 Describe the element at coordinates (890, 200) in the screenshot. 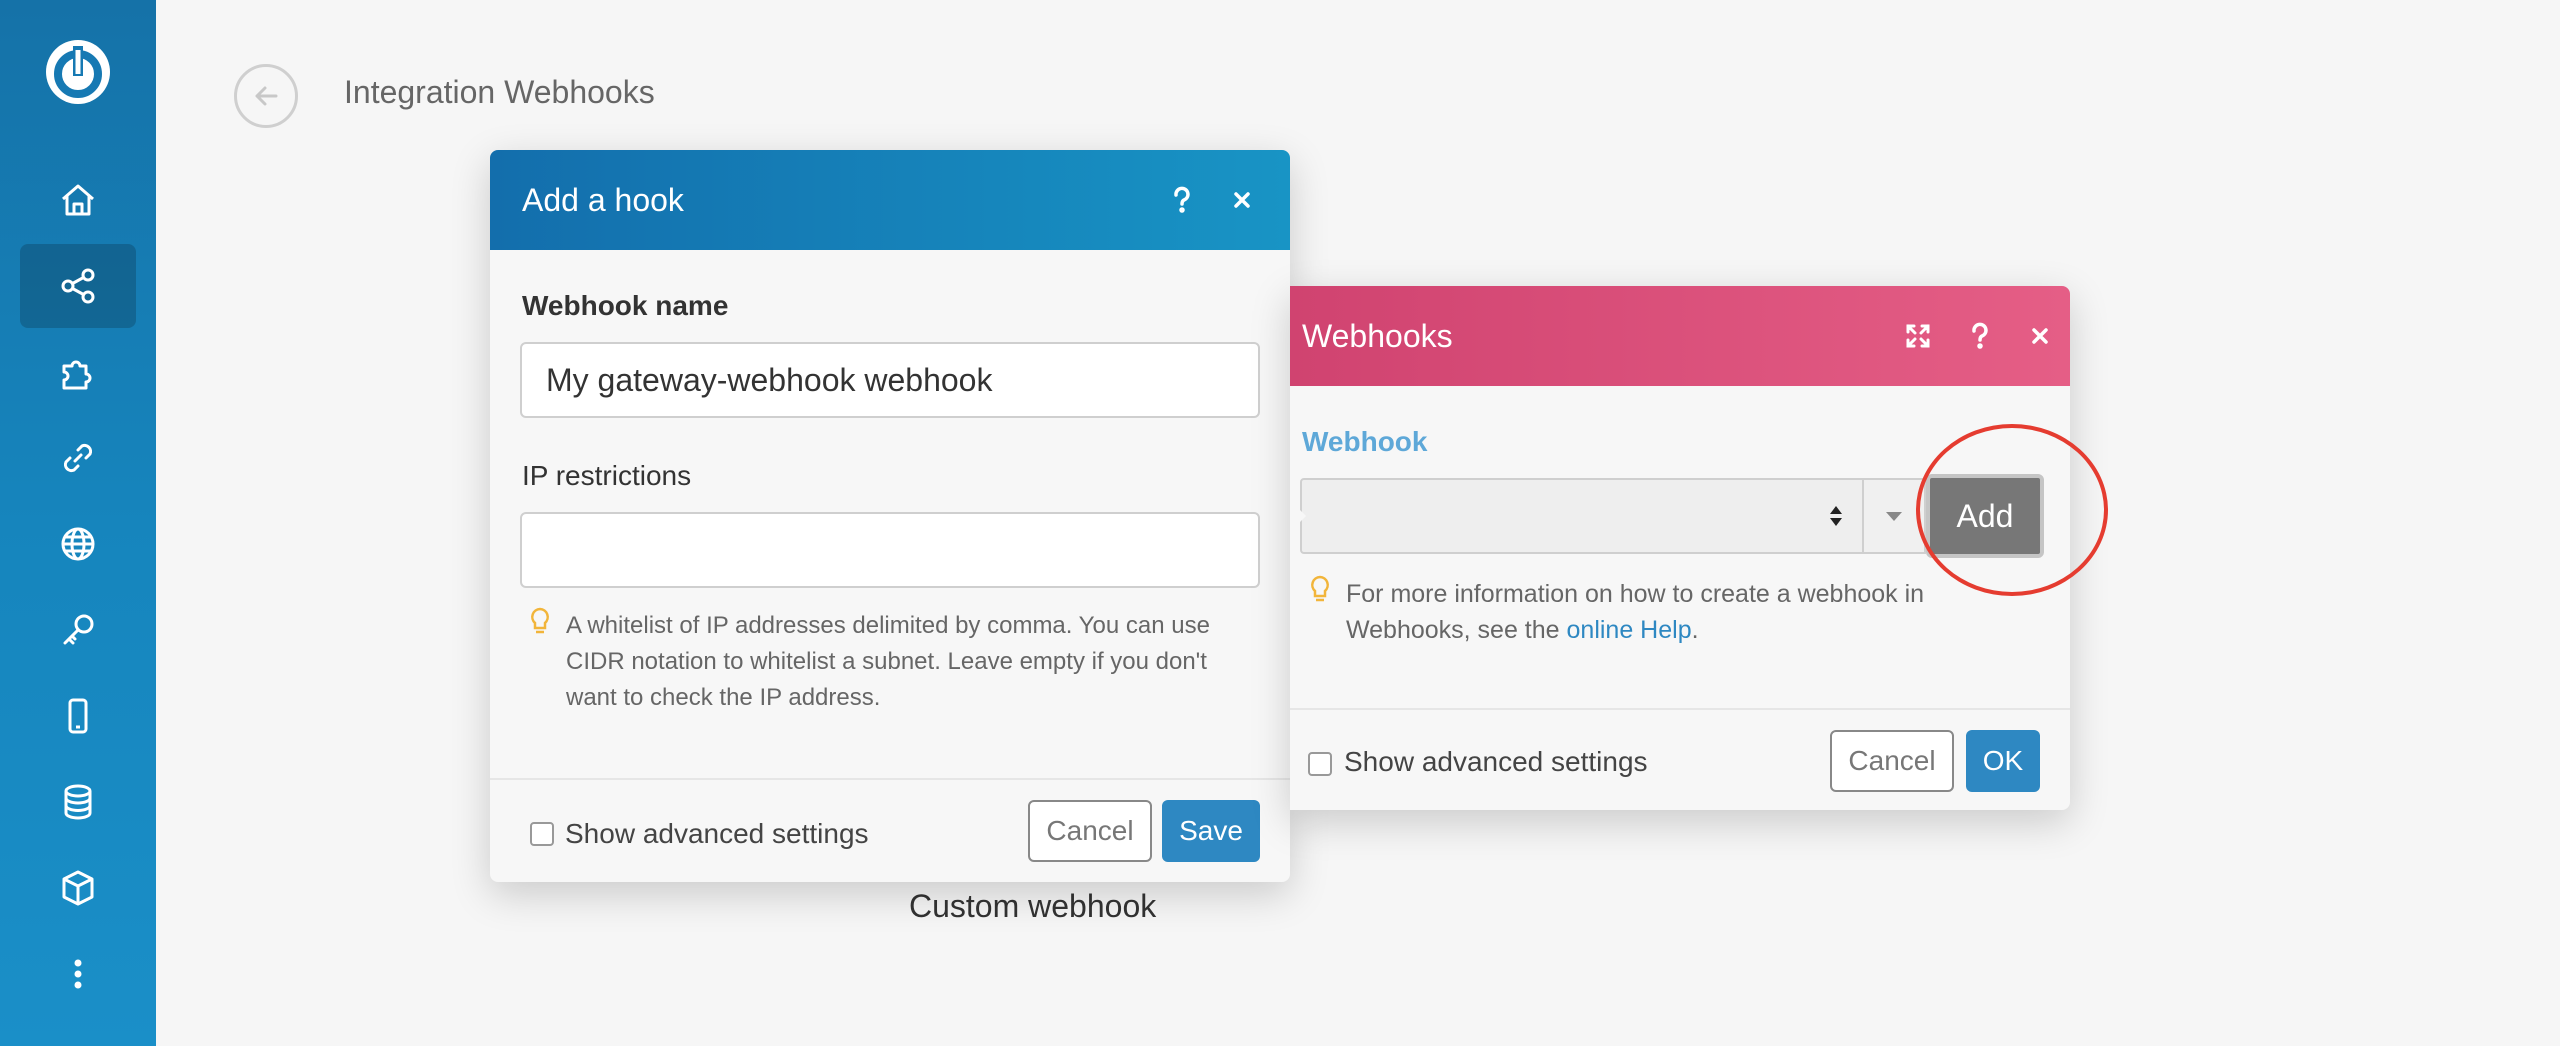

I see `dialog-header: Add a hook` at that location.